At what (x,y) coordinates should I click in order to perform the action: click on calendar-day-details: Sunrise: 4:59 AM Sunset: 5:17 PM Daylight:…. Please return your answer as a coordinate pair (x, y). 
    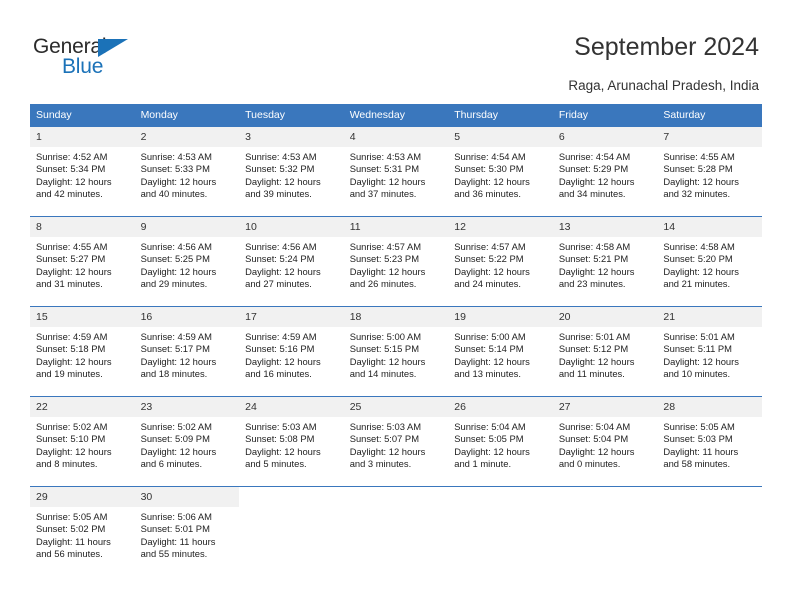
    Looking at the image, I should click on (187, 354).